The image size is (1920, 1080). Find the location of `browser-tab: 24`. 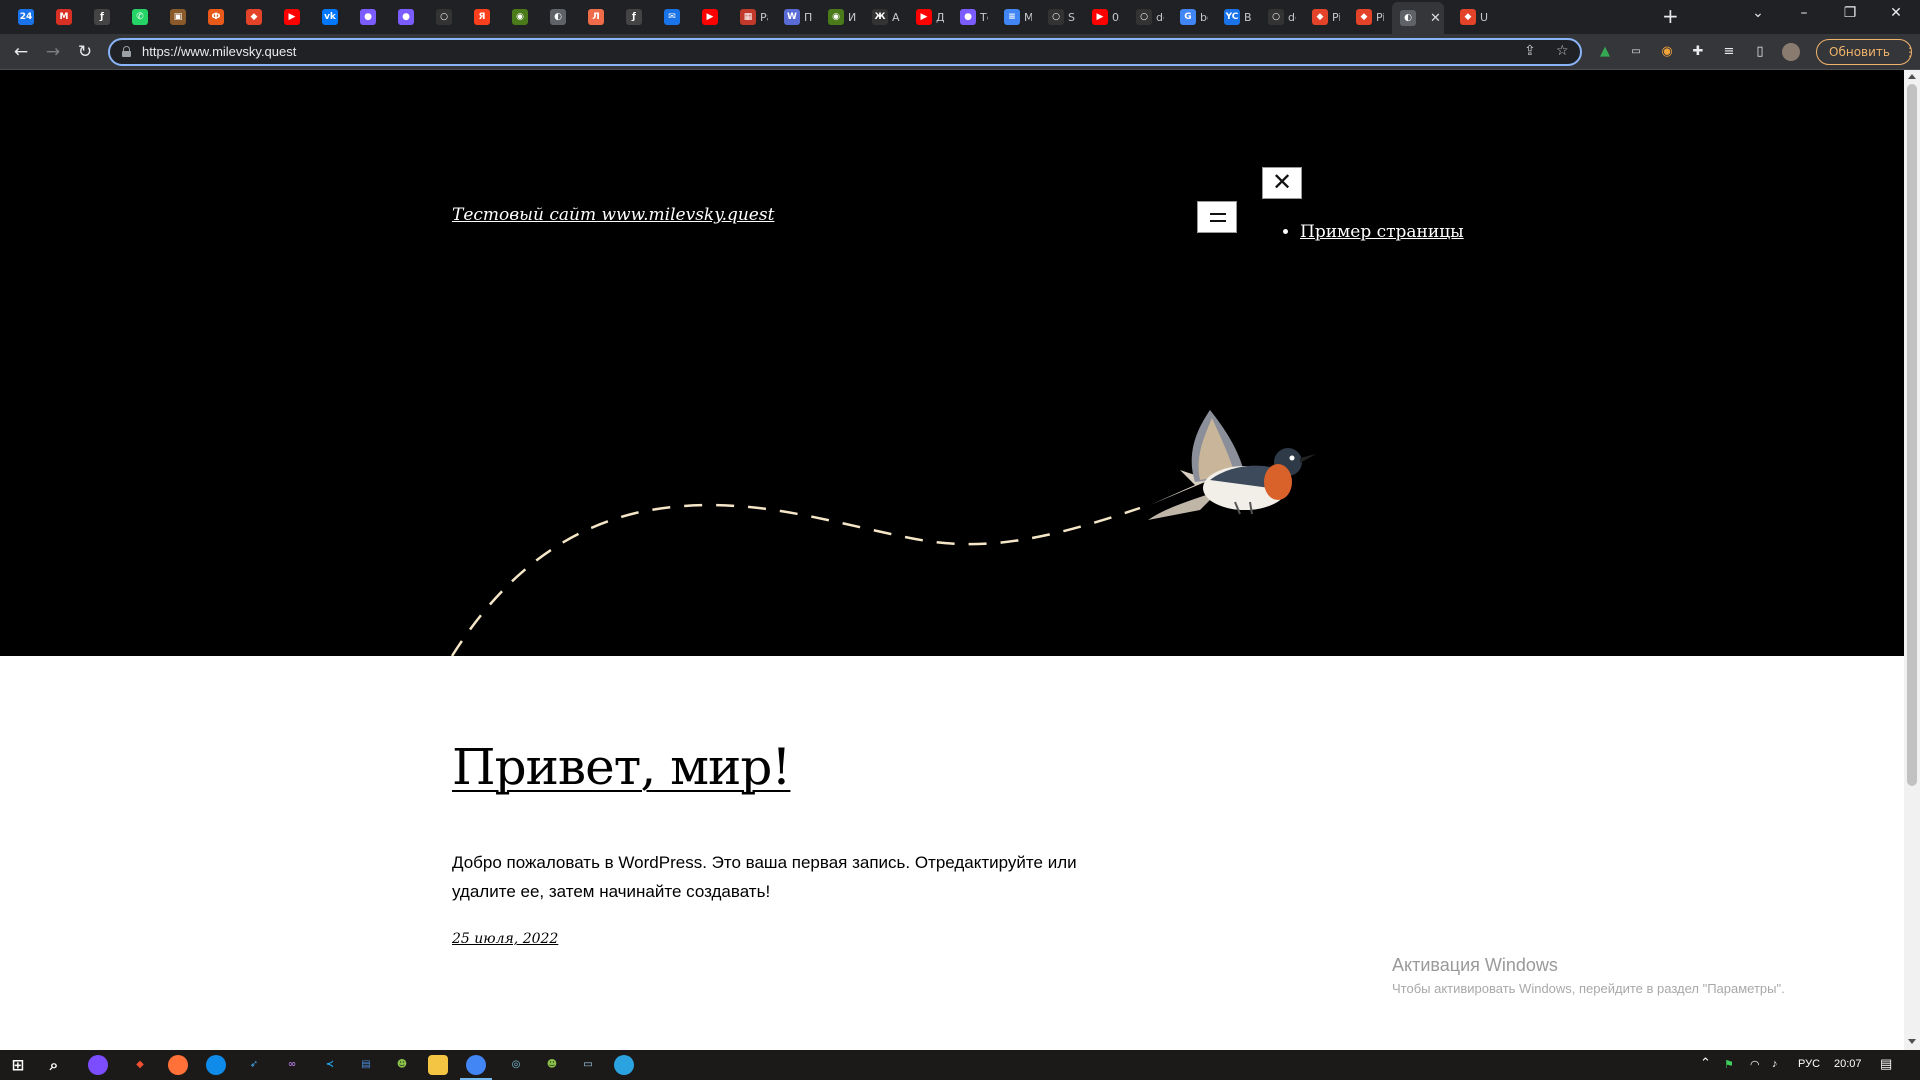

browser-tab: 24 is located at coordinates (25, 17).